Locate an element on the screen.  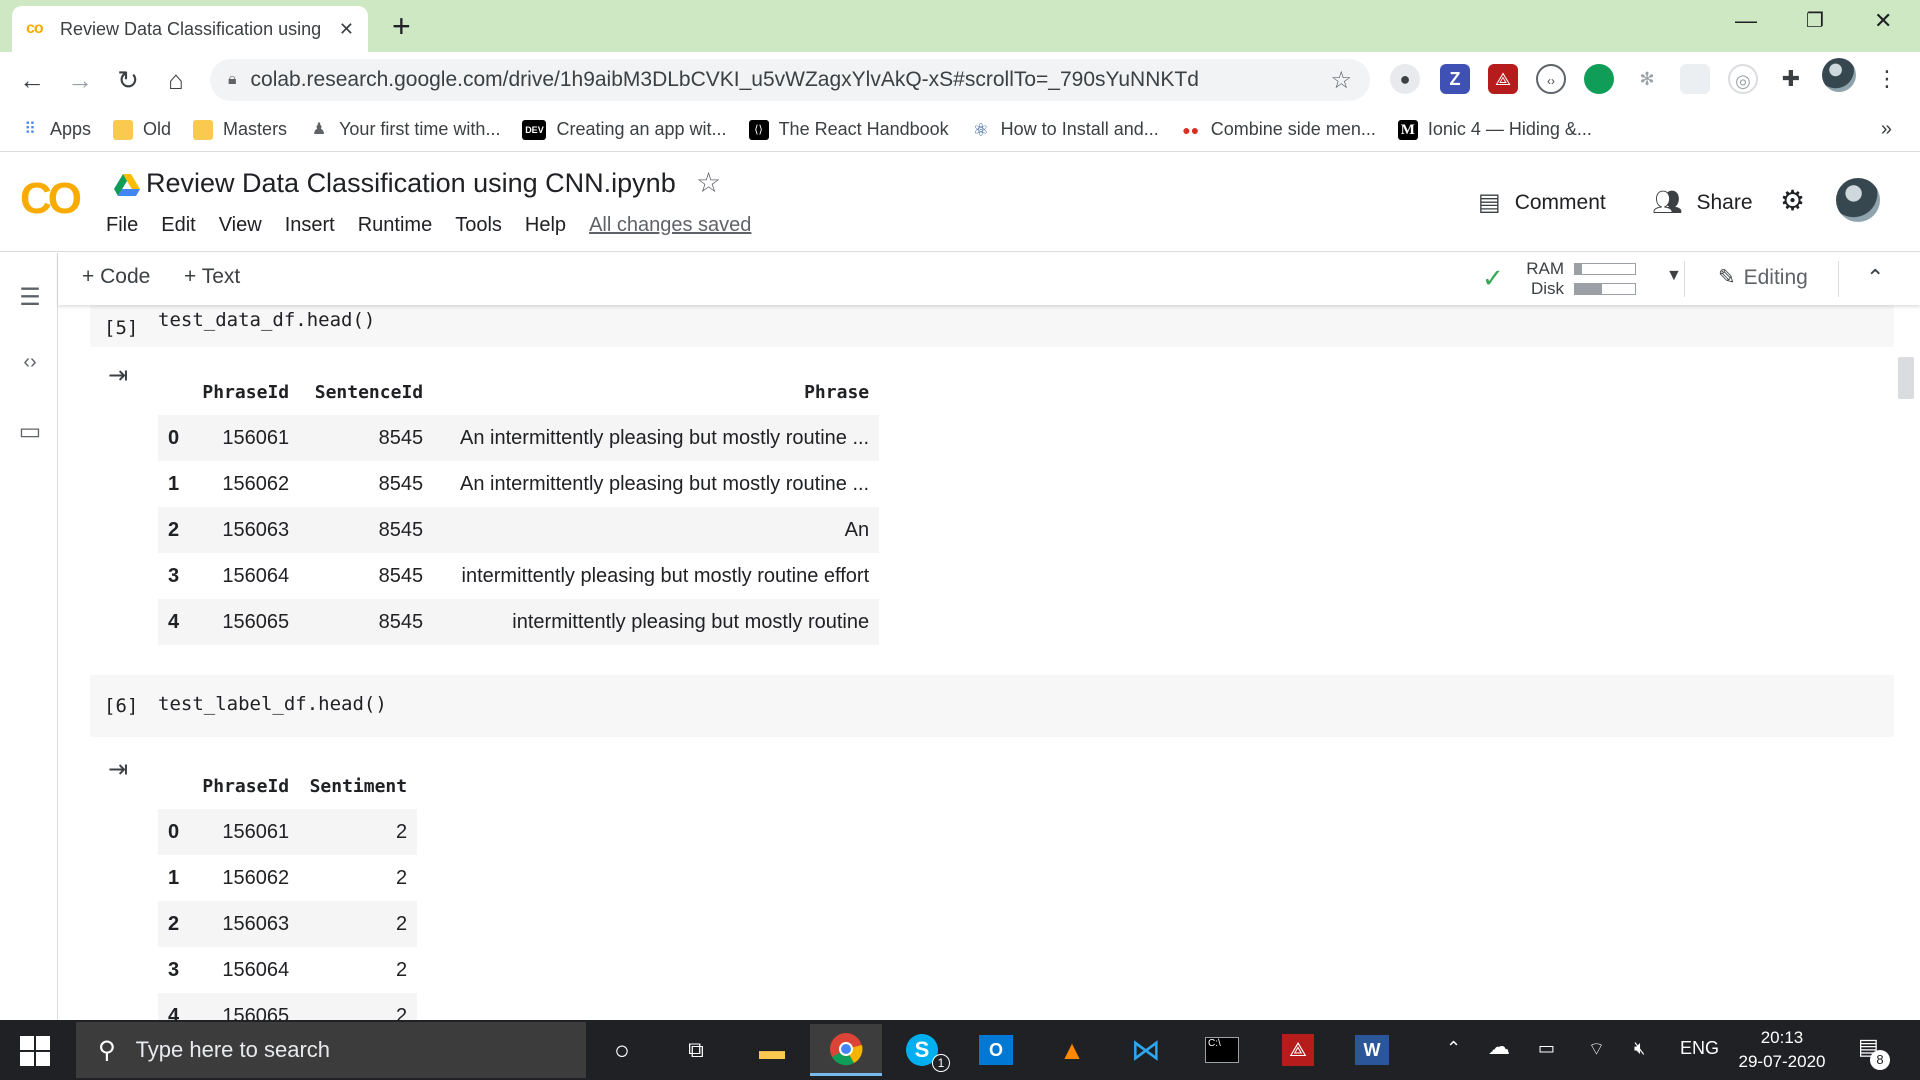
notebook-toolbar: + Code + Text ✓ RAM Disk ▼ ✎ Editing ⌃ is located at coordinates (989, 279).